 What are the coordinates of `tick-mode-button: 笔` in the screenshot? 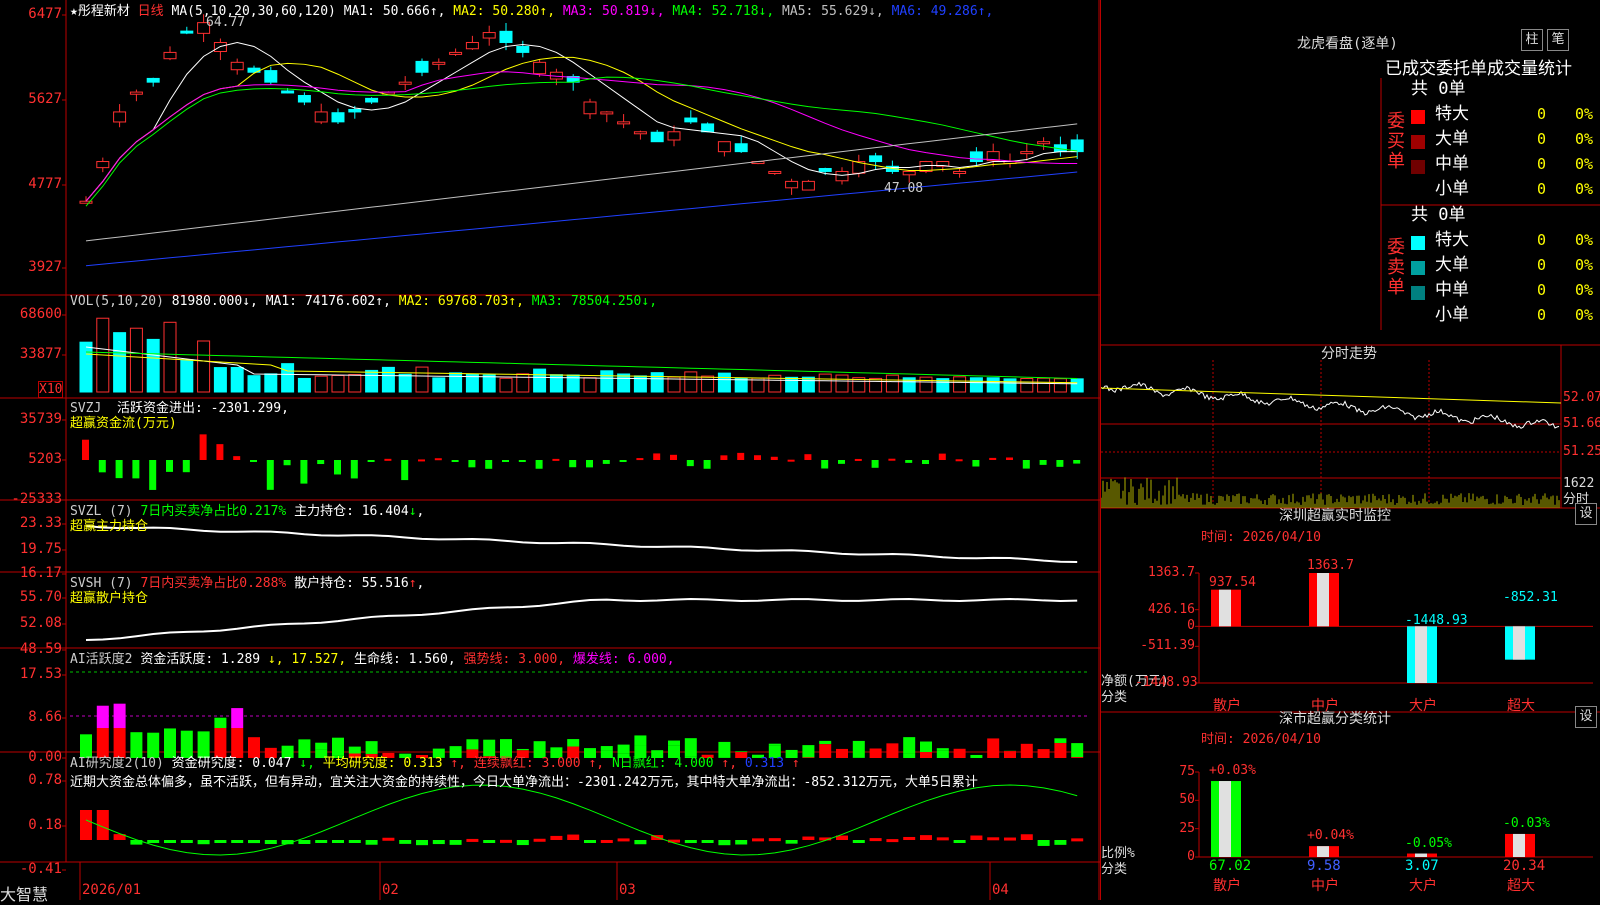 It's located at (1558, 40).